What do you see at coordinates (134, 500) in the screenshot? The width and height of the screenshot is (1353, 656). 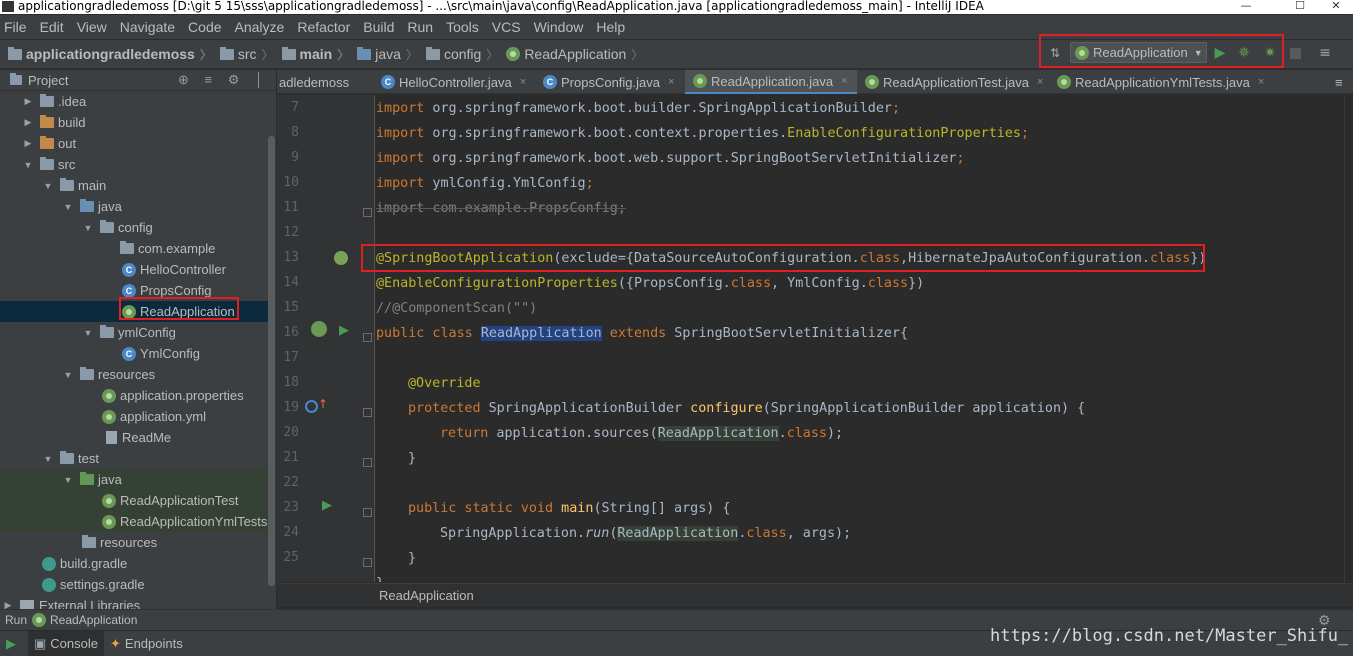 I see `tree-item-readapplicationtest: ReadApplicationTest` at bounding box center [134, 500].